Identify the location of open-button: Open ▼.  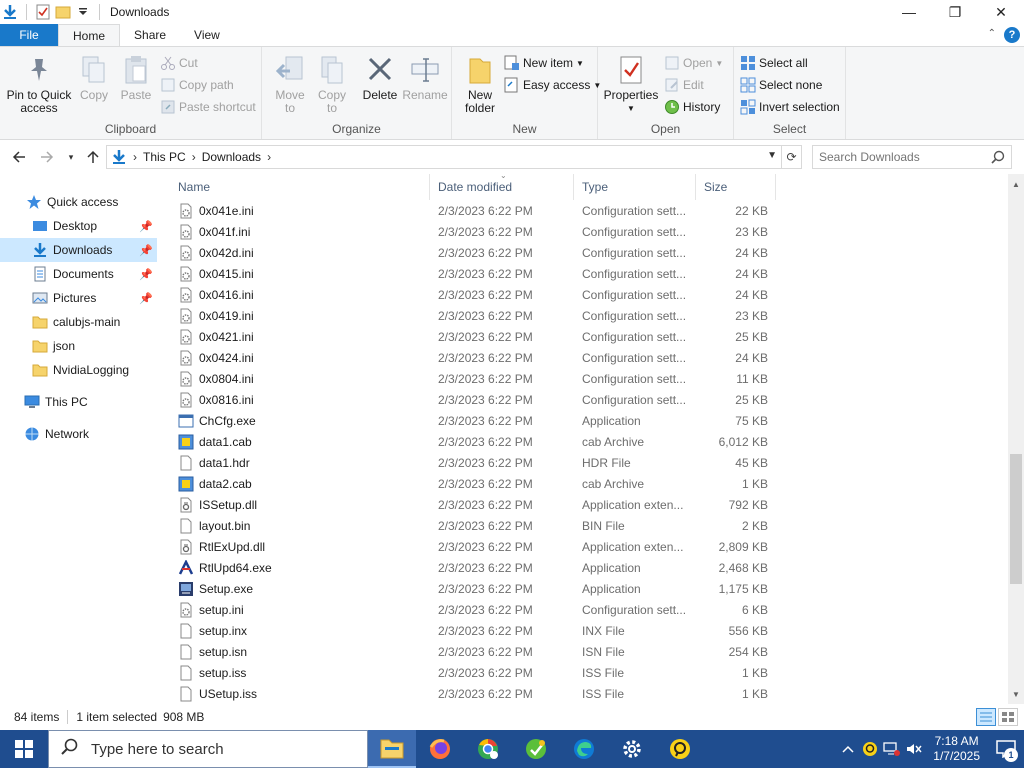
(693, 63).